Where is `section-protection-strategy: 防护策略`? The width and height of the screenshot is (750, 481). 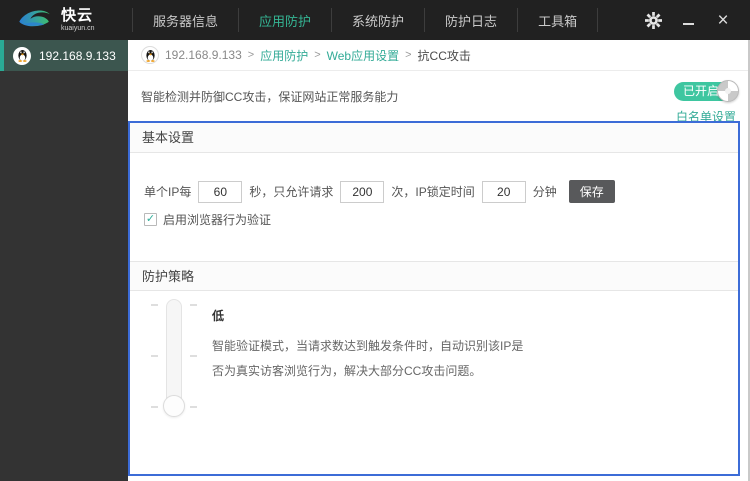
section-protection-strategy: 防护策略 is located at coordinates (434, 276).